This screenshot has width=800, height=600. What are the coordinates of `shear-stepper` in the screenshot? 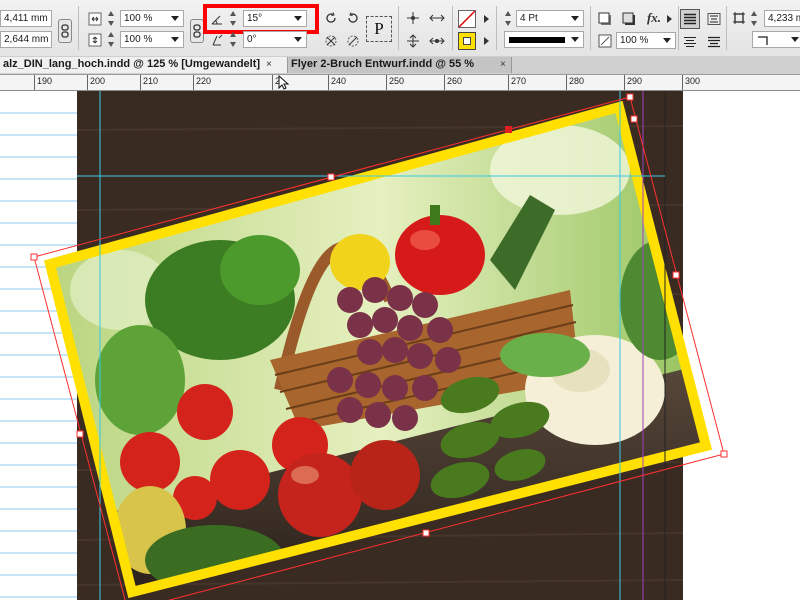 It's located at (233, 39).